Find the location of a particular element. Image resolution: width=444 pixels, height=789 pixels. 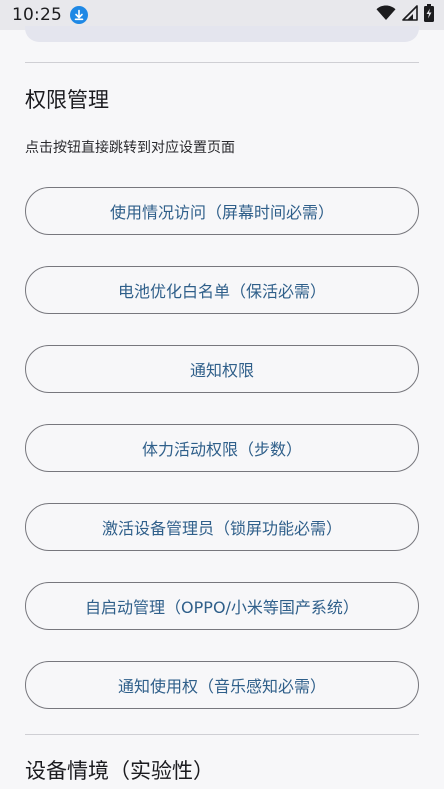

status-time: 10:25 is located at coordinates (37, 15).